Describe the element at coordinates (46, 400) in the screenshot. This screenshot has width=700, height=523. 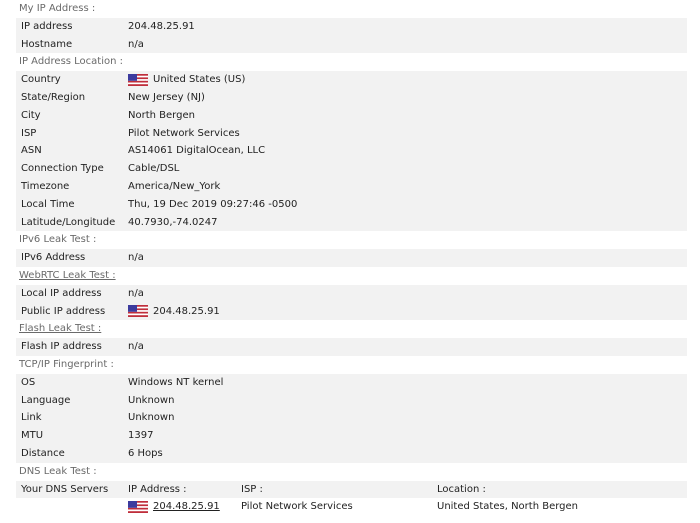
I see `row-label: Language` at that location.